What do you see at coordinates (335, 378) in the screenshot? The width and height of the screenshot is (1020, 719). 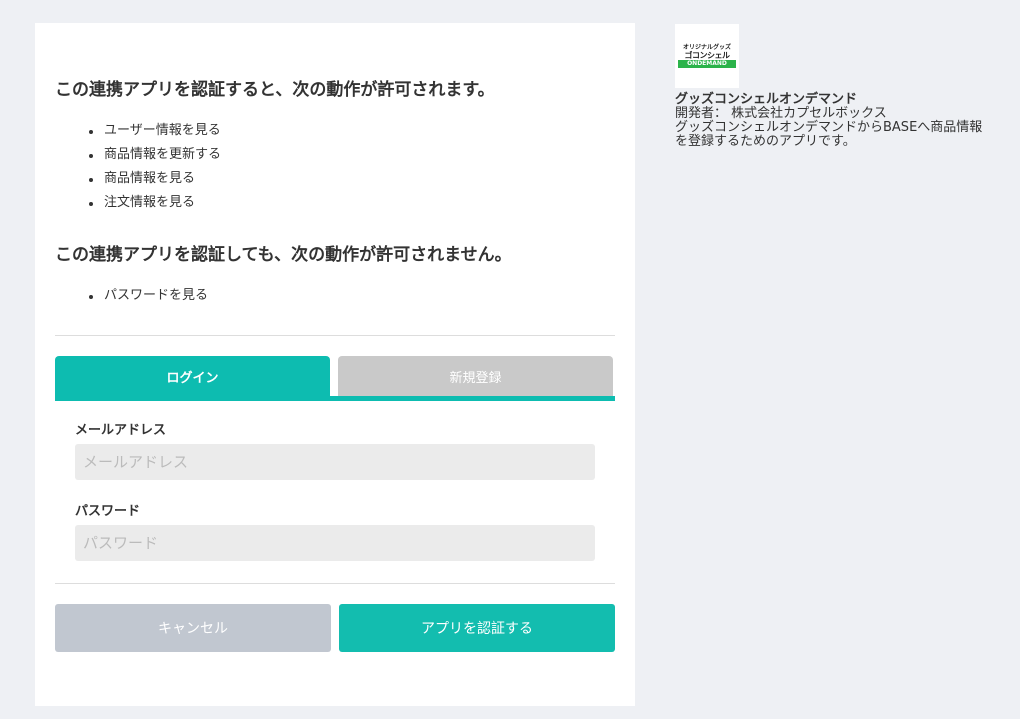 I see `auth-tabs: ログイン 新規登録` at bounding box center [335, 378].